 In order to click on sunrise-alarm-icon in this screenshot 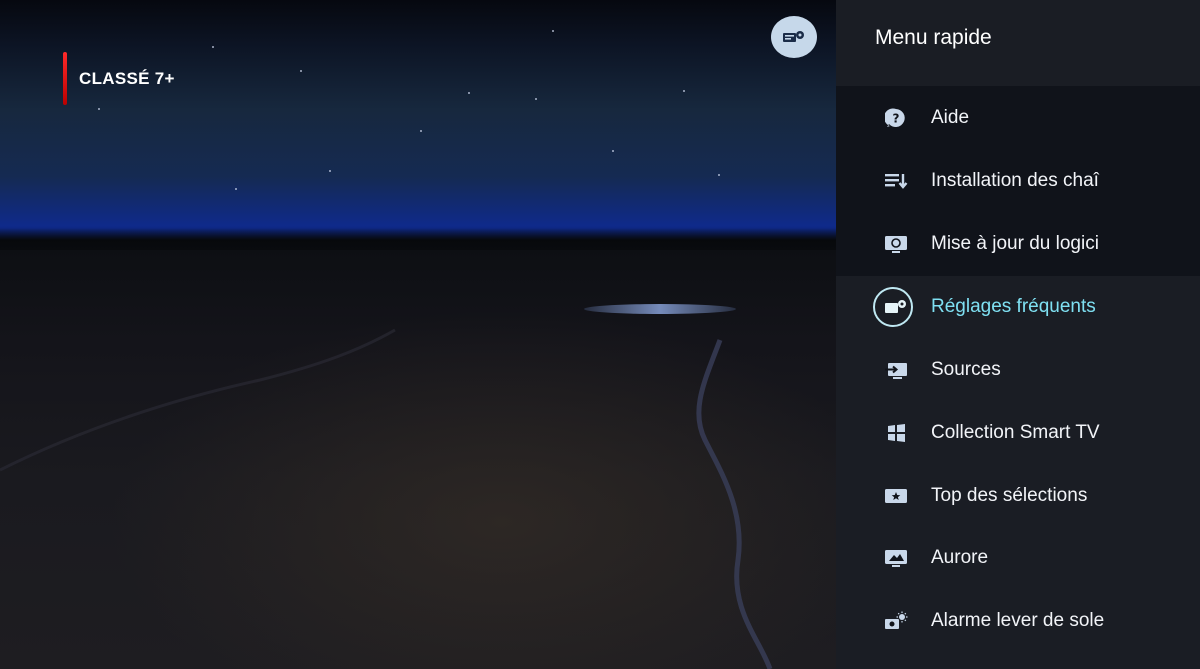, I will do `click(896, 621)`.